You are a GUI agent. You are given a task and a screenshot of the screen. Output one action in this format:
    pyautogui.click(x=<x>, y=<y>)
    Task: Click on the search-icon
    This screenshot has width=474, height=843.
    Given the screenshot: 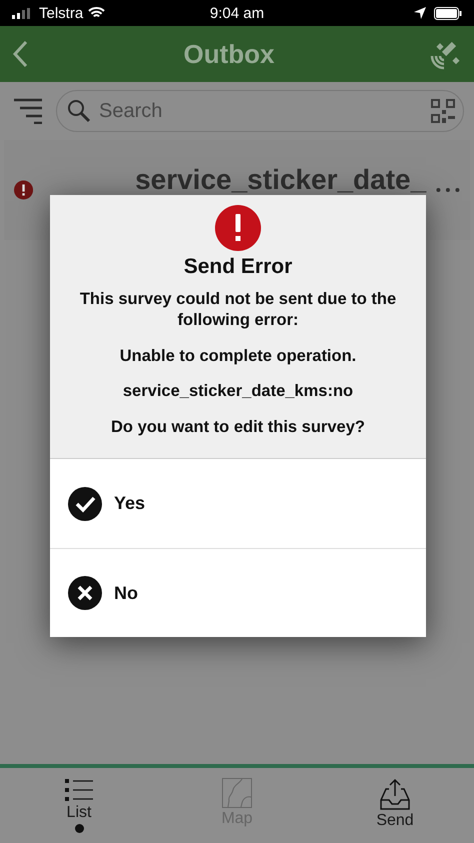 What is the action you would take?
    pyautogui.click(x=79, y=111)
    